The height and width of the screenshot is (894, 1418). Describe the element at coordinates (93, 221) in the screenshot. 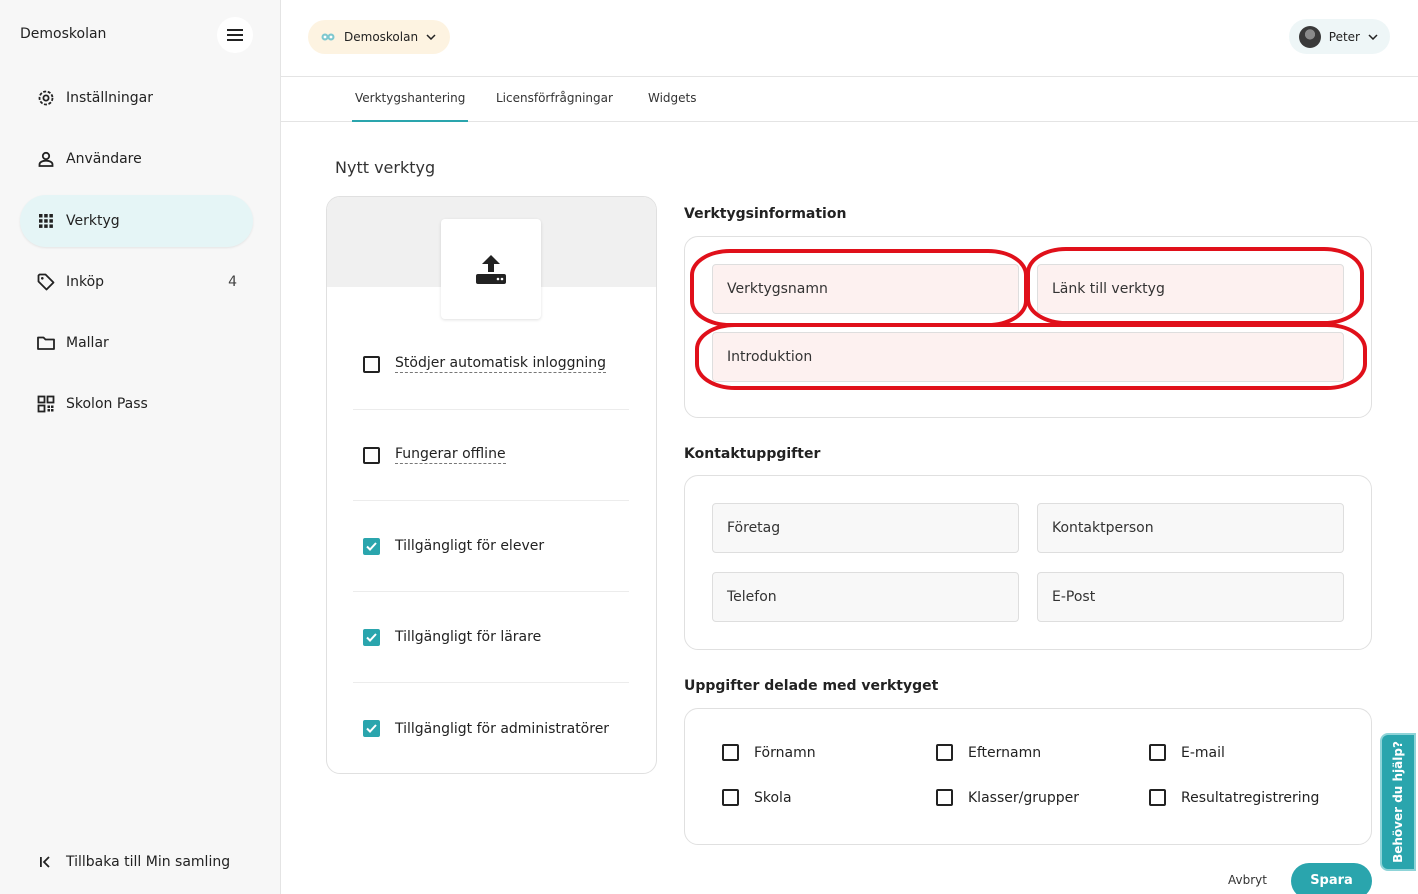

I see `sidebar-item-label: Verktyg` at that location.